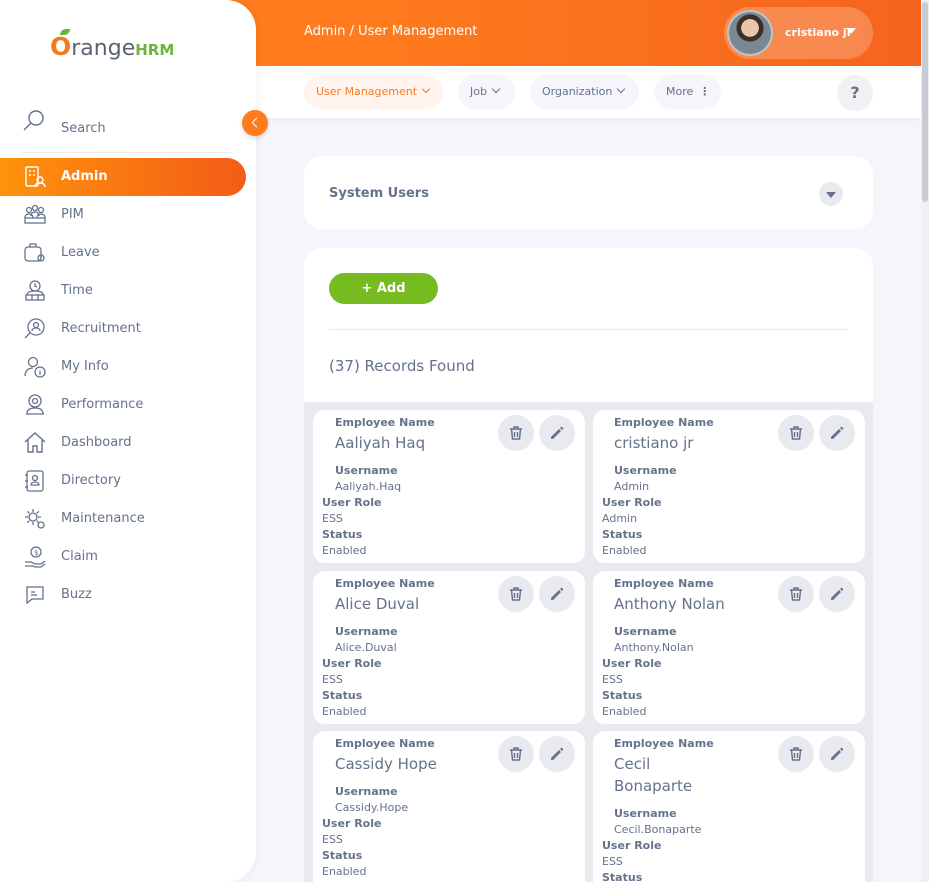  What do you see at coordinates (373, 92) in the screenshot?
I see `nav-user-management: User Management` at bounding box center [373, 92].